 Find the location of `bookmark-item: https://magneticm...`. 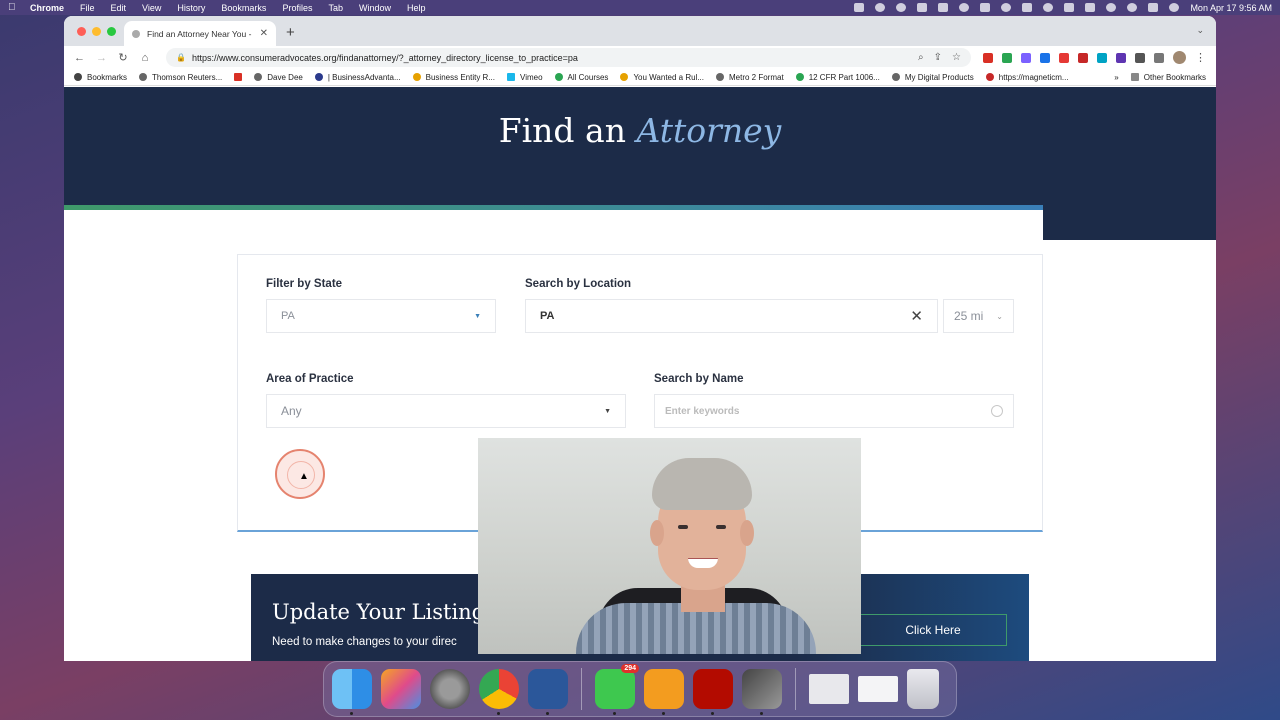

bookmark-item: https://magneticm... is located at coordinates (1027, 77).